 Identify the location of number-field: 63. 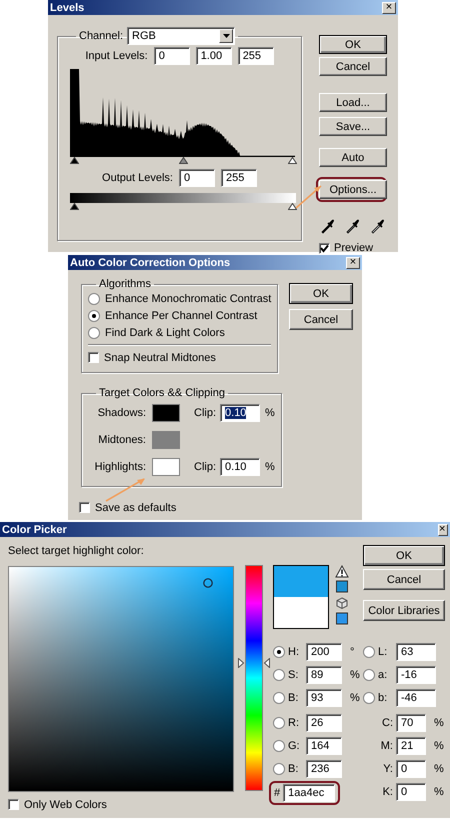
(416, 651).